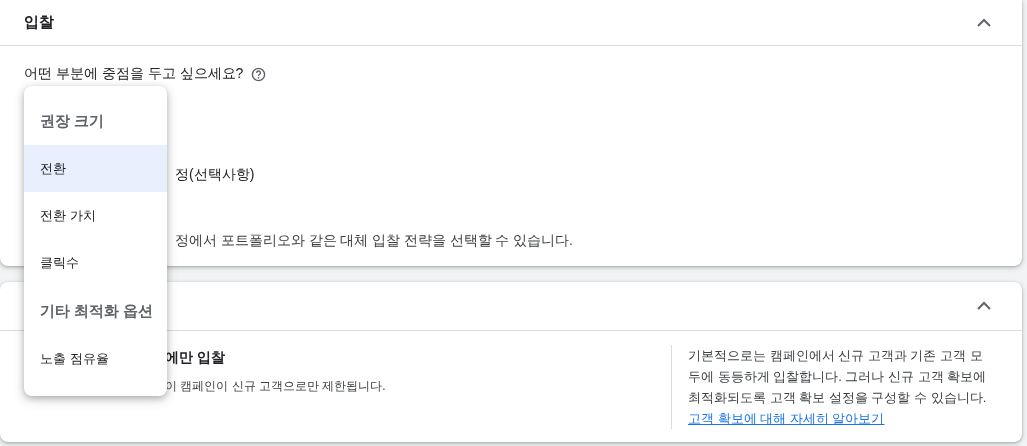  What do you see at coordinates (97, 311) in the screenshot?
I see `menu-group-heading: 기타 최적화 옵션` at bounding box center [97, 311].